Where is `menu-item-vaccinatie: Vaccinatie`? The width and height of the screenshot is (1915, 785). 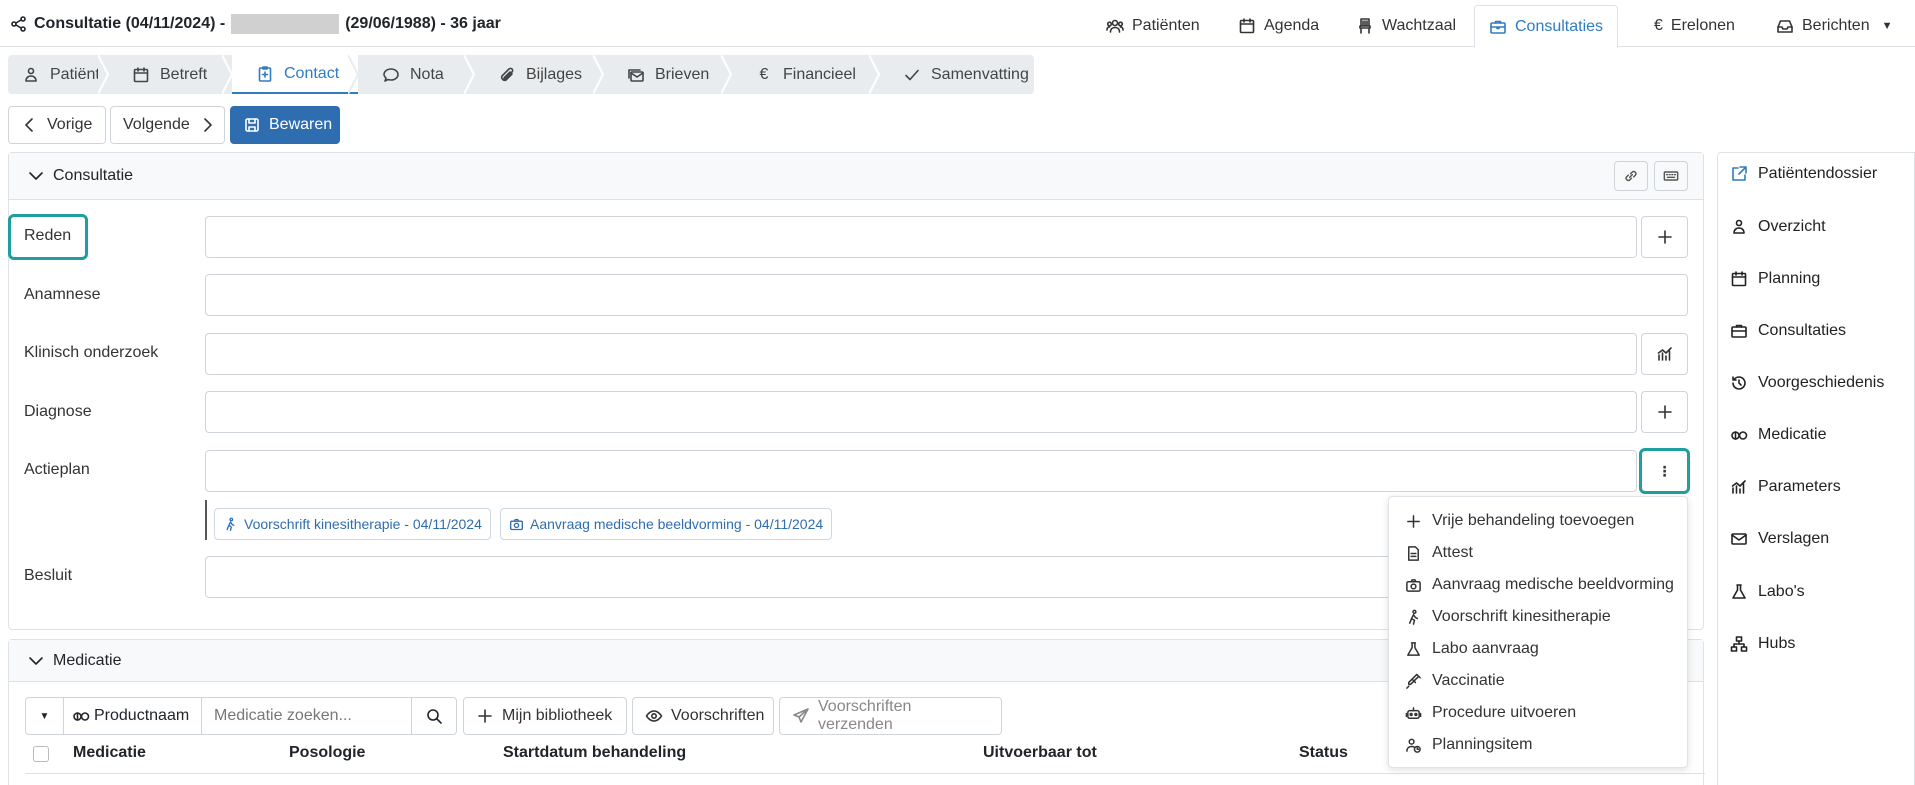
menu-item-vaccinatie: Vaccinatie is located at coordinates (1455, 681).